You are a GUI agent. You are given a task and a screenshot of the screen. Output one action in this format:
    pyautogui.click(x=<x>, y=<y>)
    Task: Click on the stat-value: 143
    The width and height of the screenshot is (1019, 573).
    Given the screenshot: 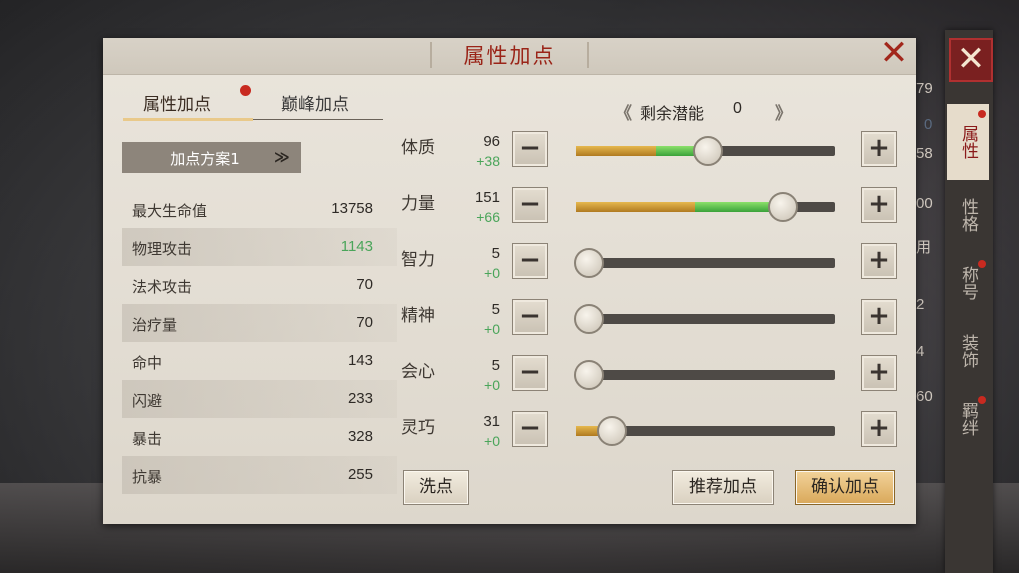 What is the action you would take?
    pyautogui.click(x=360, y=360)
    